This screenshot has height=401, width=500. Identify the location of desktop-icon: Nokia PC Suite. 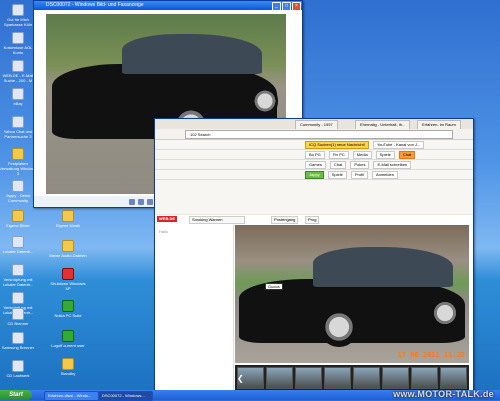
(68, 309).